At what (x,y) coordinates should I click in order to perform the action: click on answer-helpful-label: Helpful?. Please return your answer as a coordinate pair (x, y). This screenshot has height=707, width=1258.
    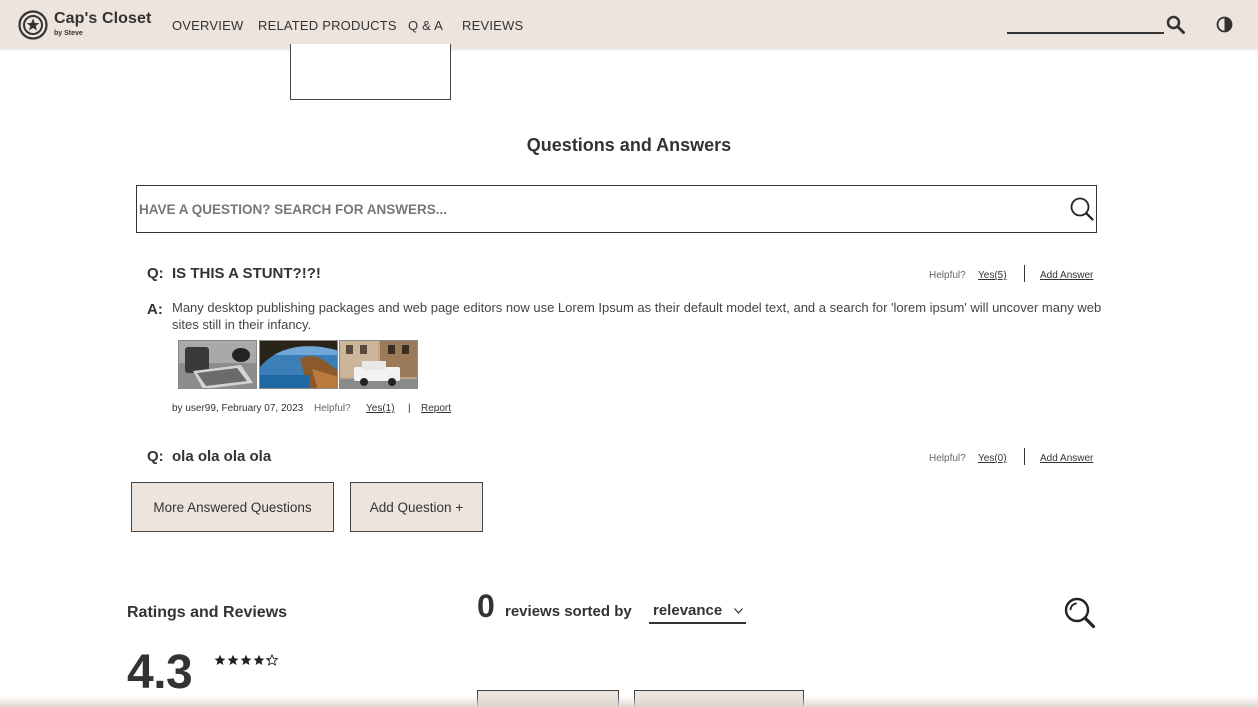
    Looking at the image, I should click on (332, 408).